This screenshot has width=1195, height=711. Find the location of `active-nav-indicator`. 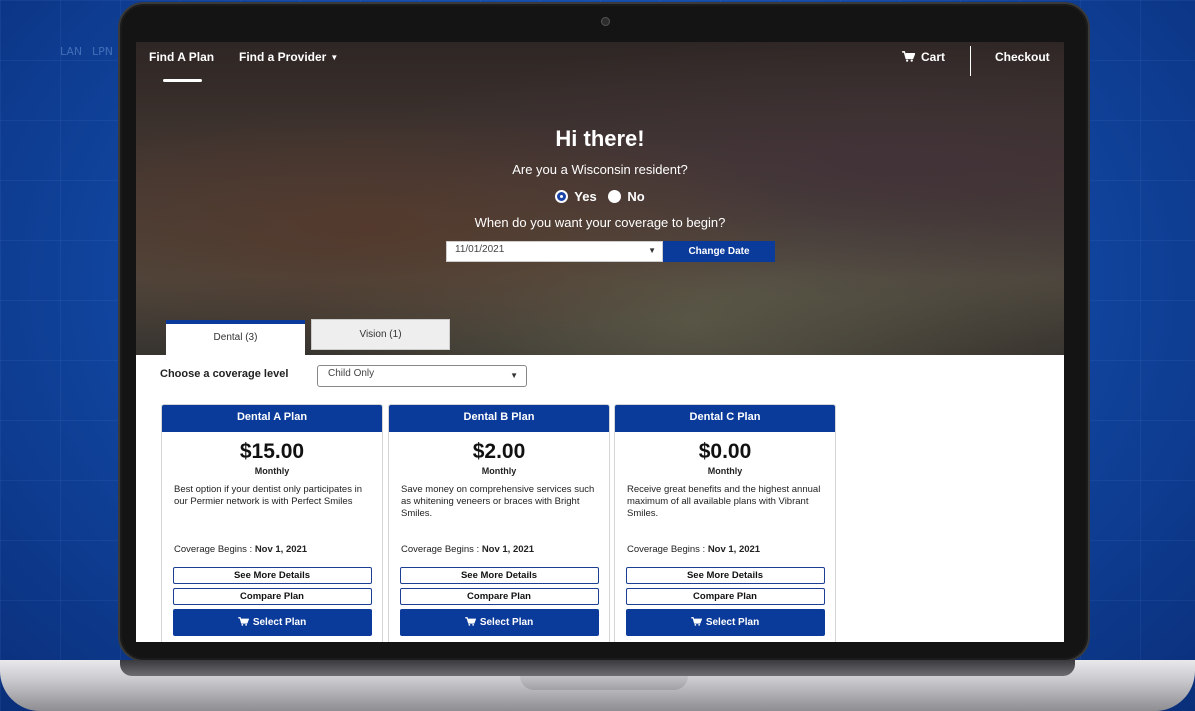

active-nav-indicator is located at coordinates (182, 80).